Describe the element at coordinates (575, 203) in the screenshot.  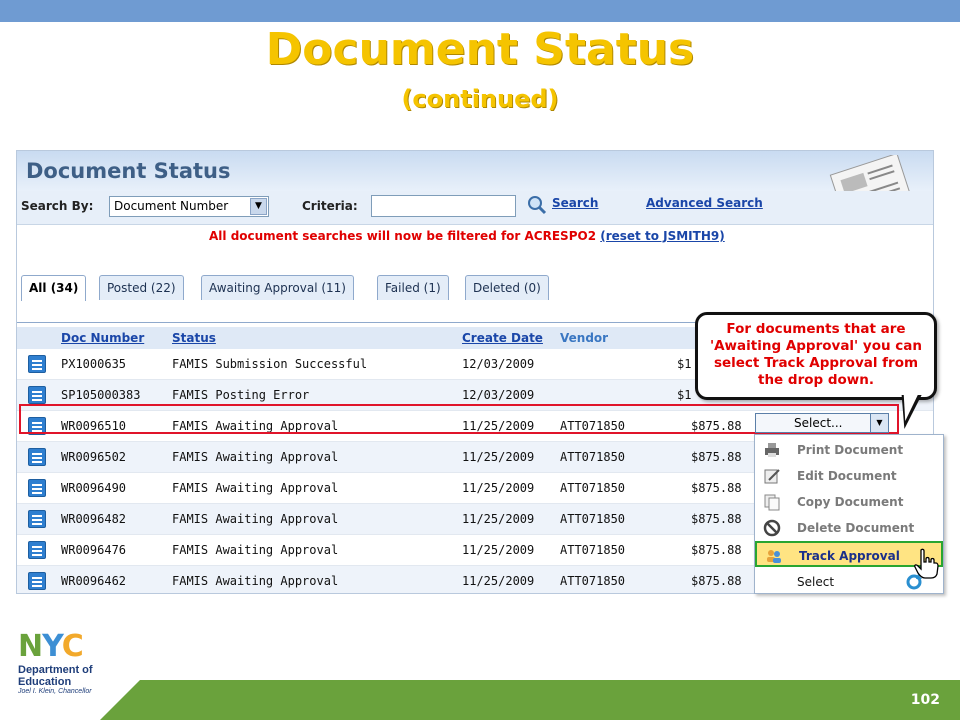
I see `search-link: Search` at that location.